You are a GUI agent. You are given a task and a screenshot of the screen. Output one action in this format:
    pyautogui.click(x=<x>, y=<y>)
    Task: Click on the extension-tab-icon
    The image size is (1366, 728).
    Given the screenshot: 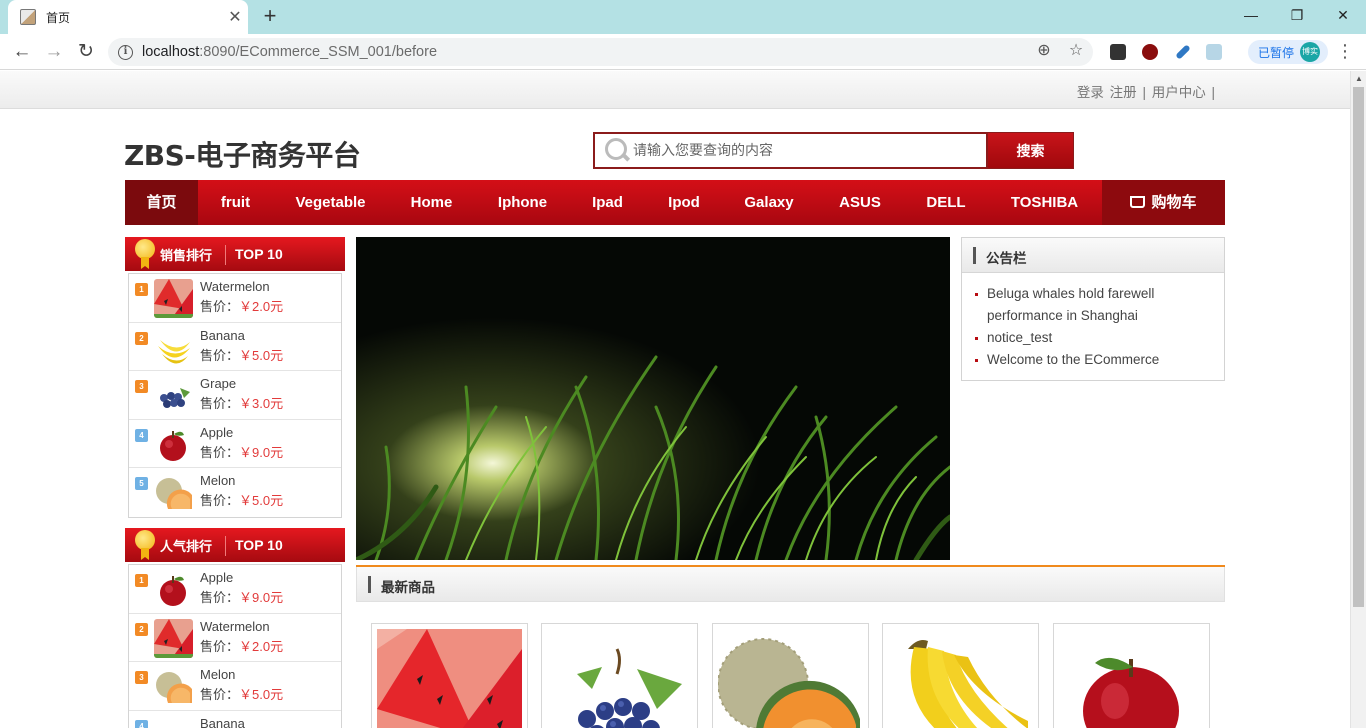 What is the action you would take?
    pyautogui.click(x=1118, y=52)
    